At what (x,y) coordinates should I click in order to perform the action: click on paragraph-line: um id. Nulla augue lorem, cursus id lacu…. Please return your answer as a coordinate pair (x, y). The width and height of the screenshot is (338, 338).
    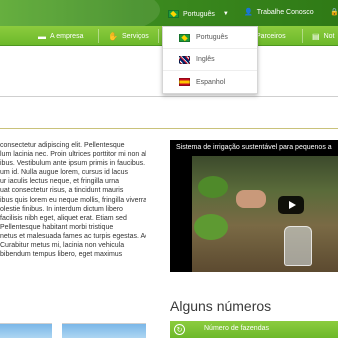
    Looking at the image, I should click on (64, 173).